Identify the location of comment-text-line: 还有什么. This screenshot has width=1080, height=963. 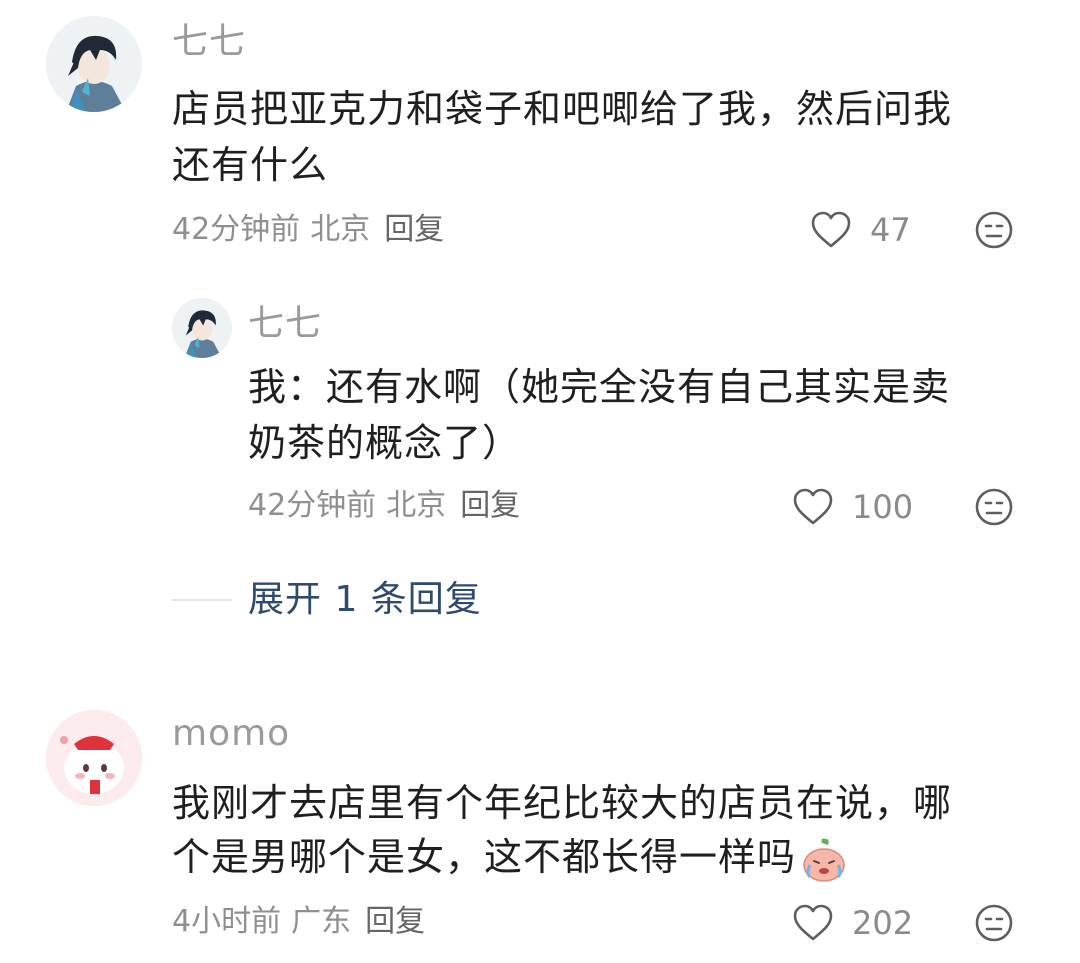
(250, 165).